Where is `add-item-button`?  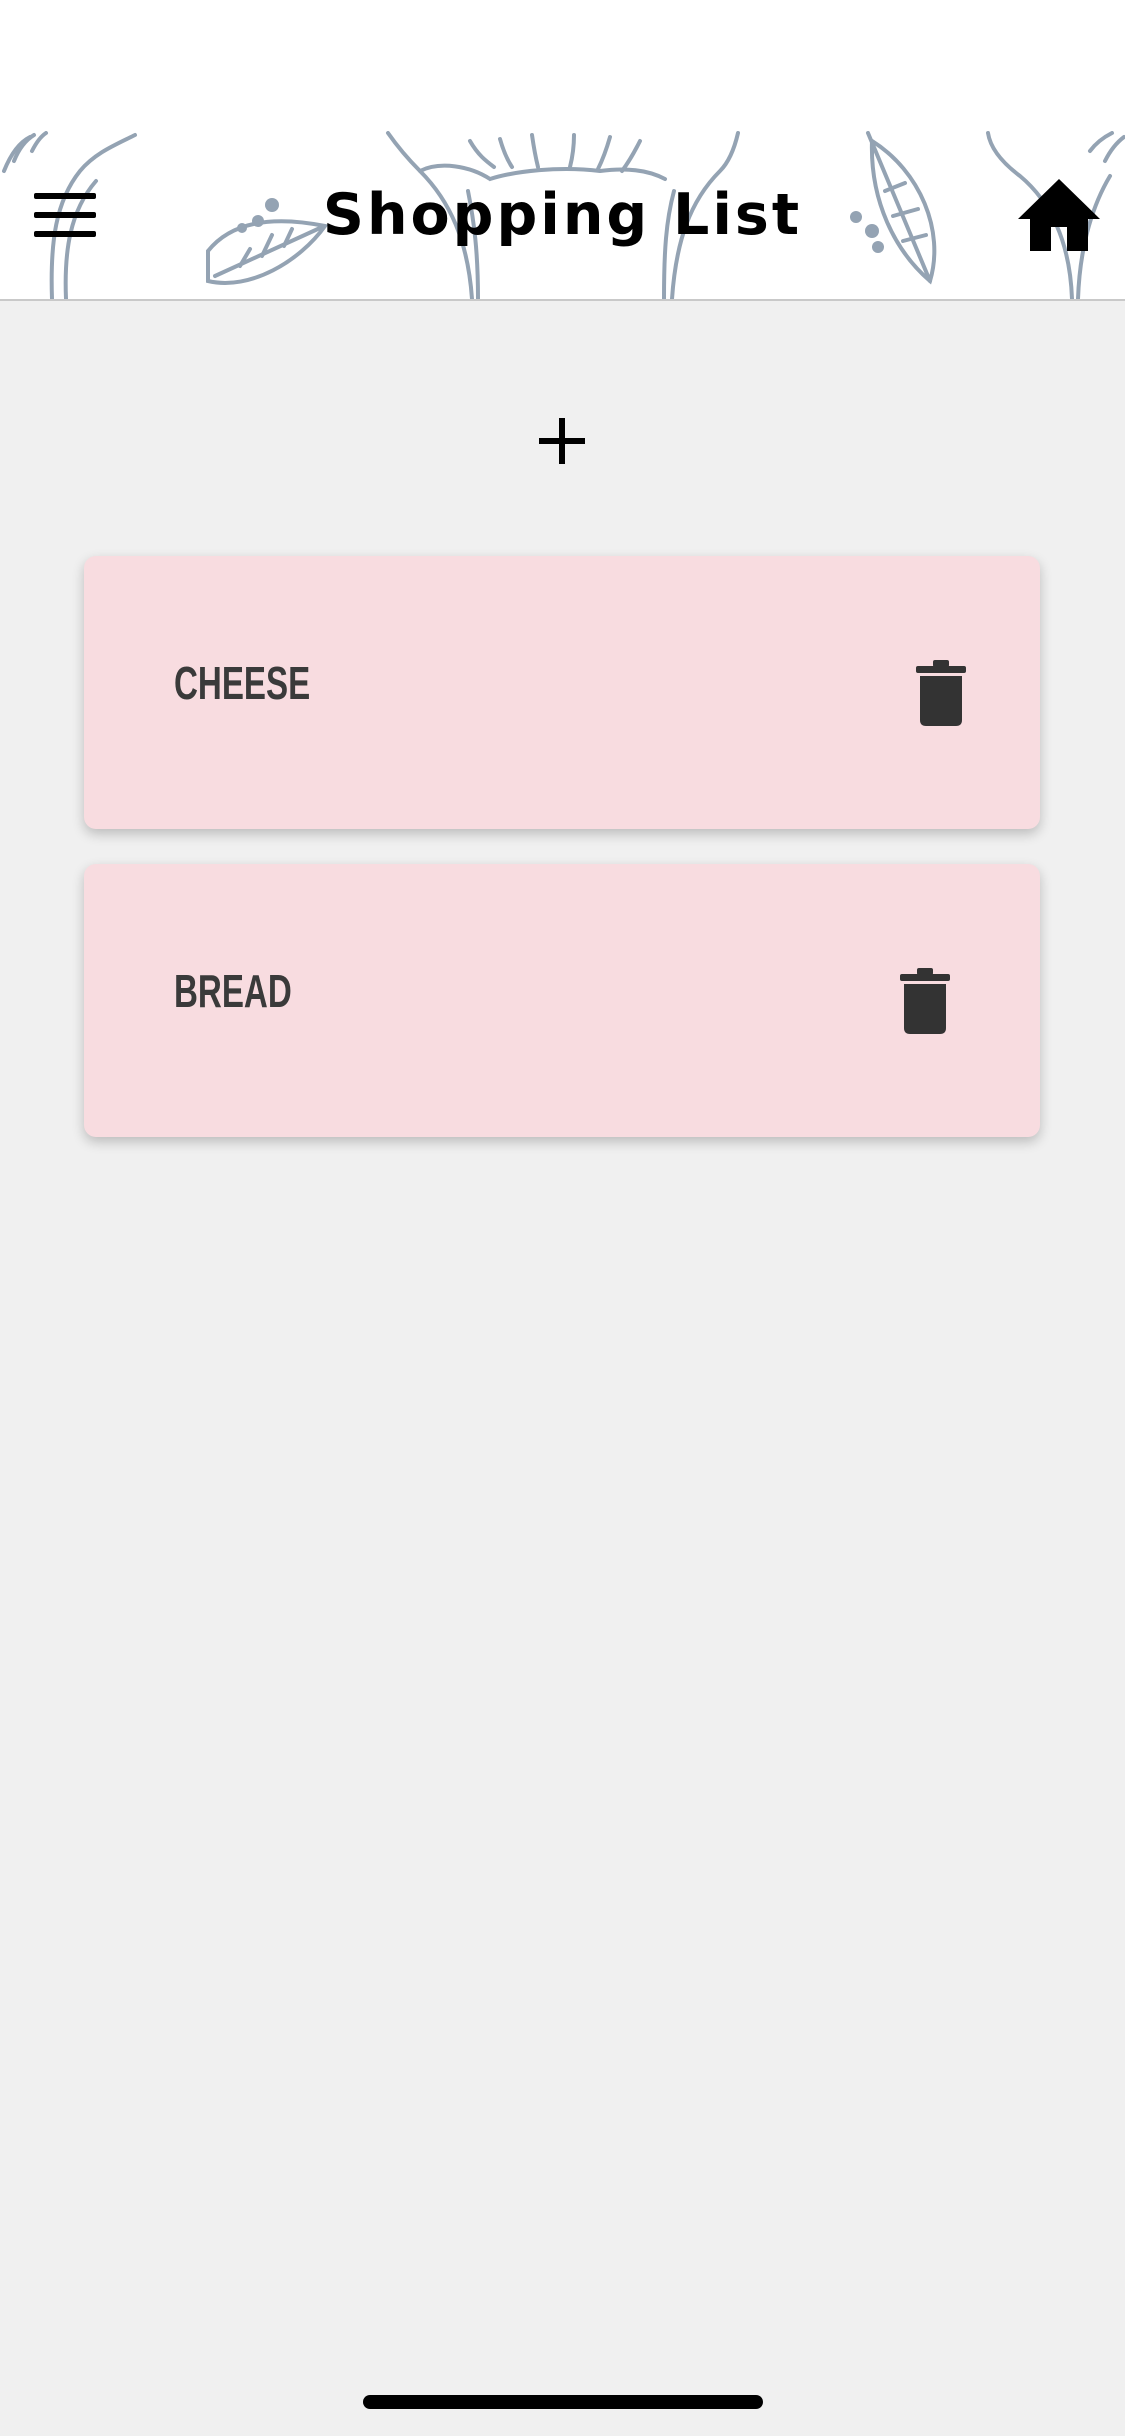
add-item-button is located at coordinates (562, 440).